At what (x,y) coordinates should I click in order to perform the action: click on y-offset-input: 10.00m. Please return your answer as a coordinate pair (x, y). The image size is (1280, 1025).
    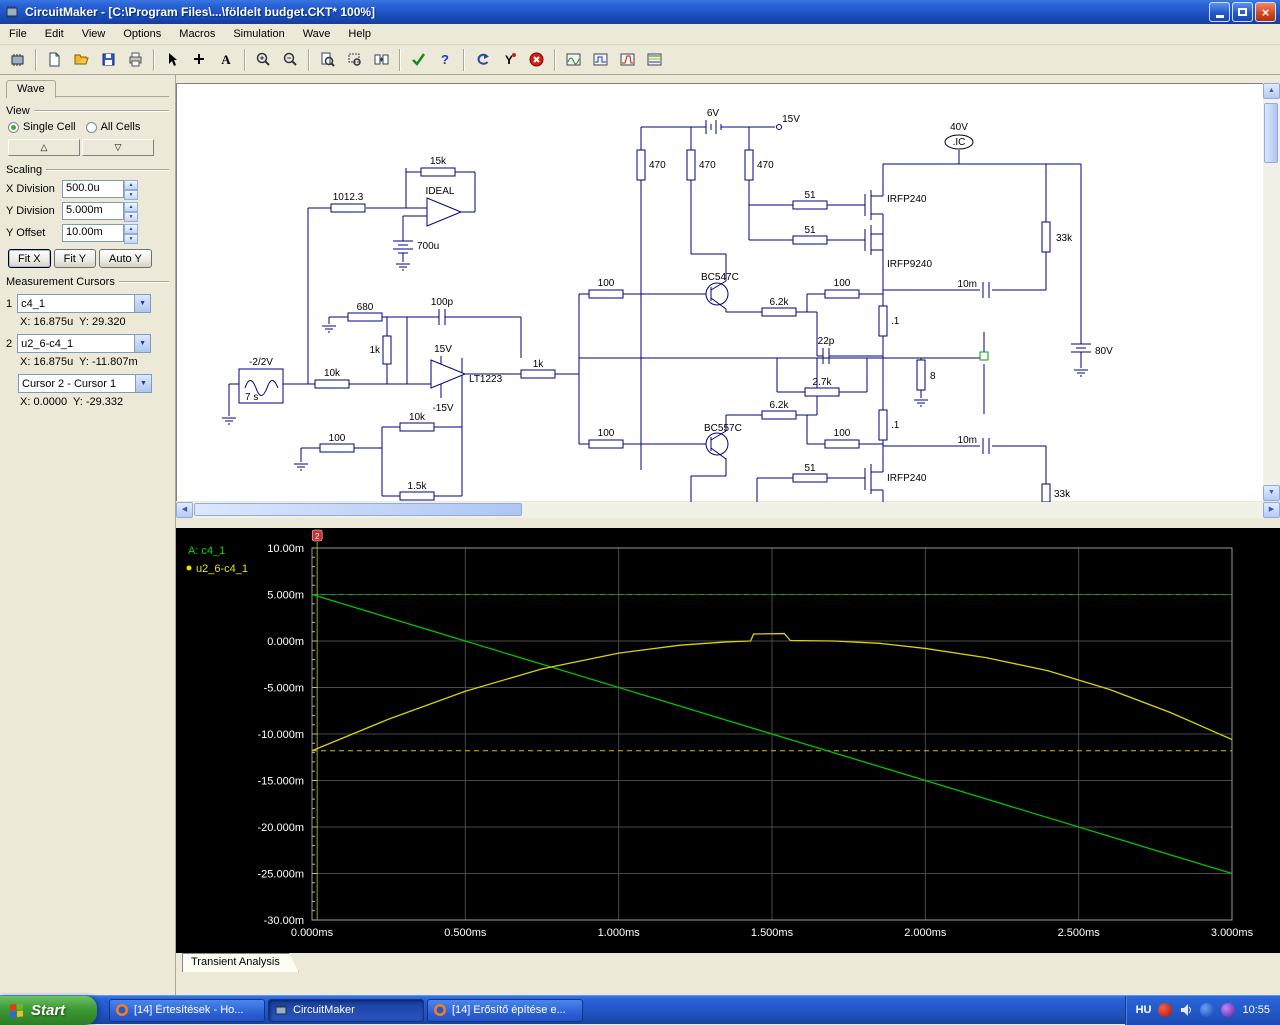
    Looking at the image, I should click on (93, 233).